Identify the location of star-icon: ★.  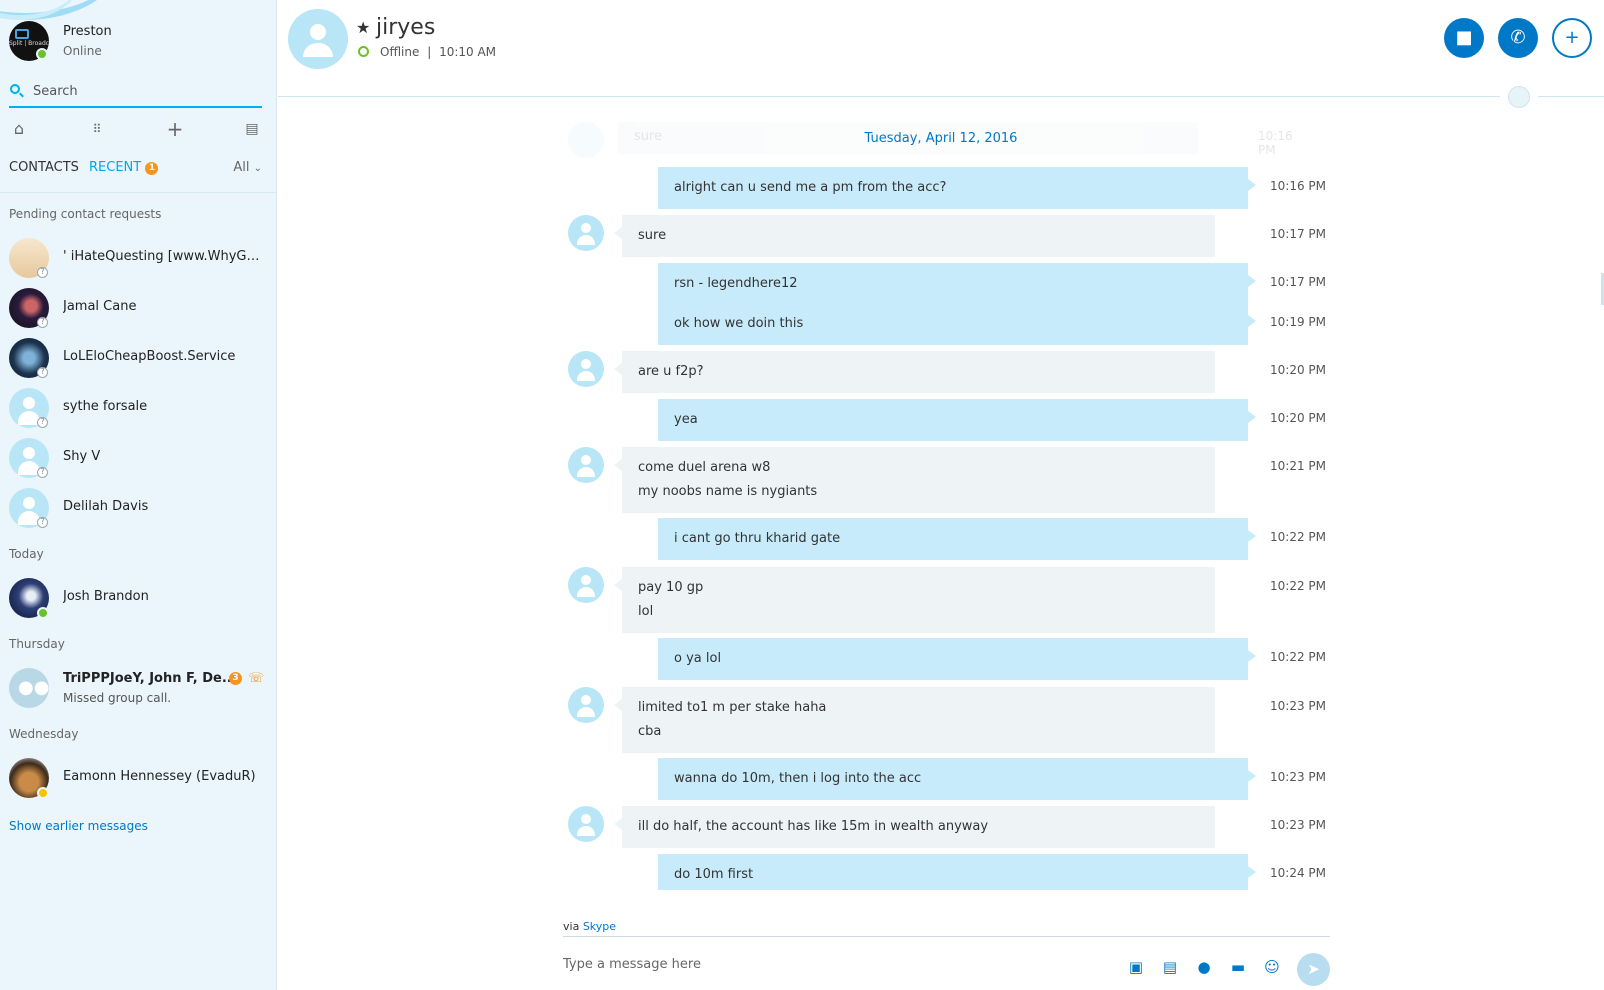
(363, 27).